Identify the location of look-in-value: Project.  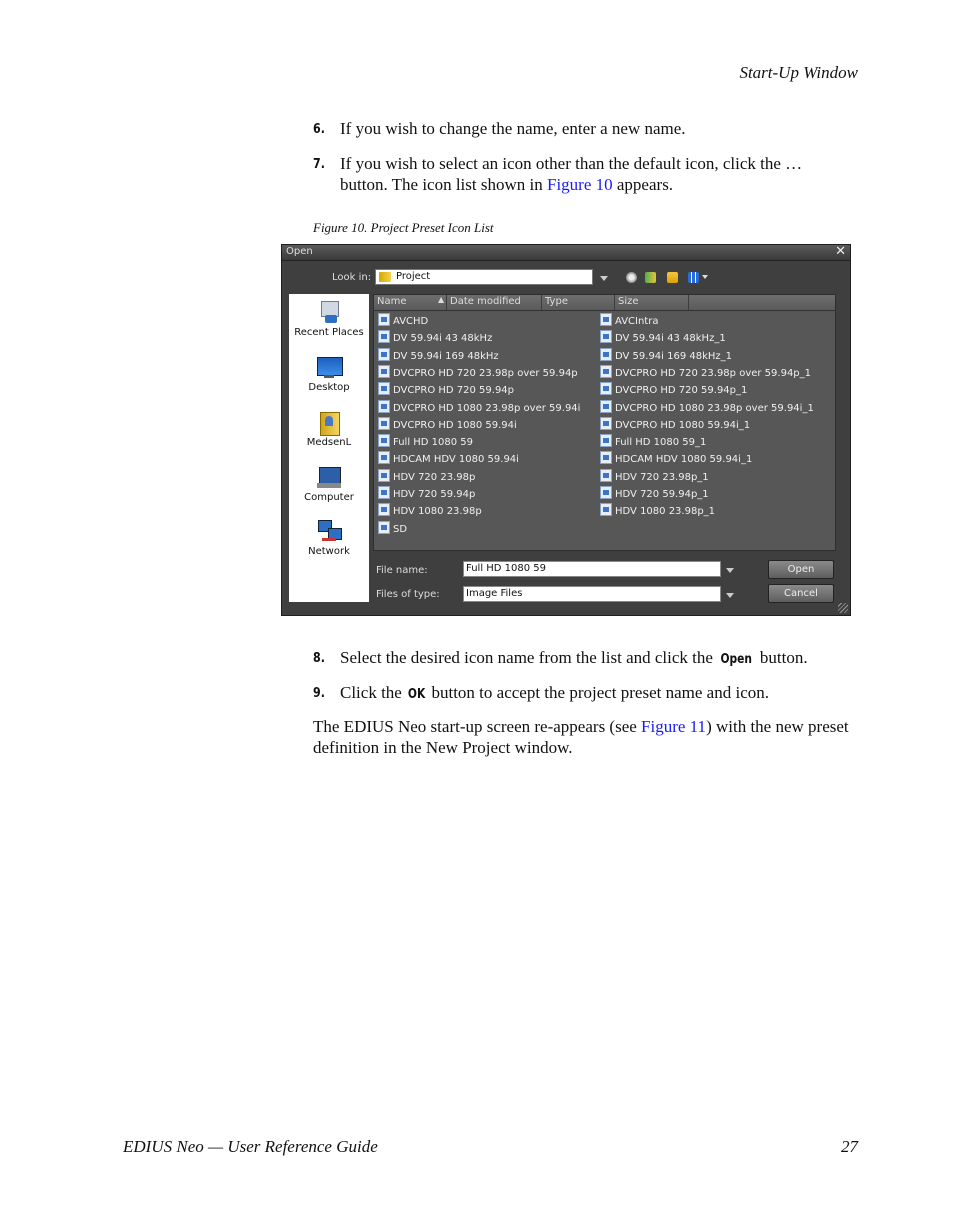
(413, 276).